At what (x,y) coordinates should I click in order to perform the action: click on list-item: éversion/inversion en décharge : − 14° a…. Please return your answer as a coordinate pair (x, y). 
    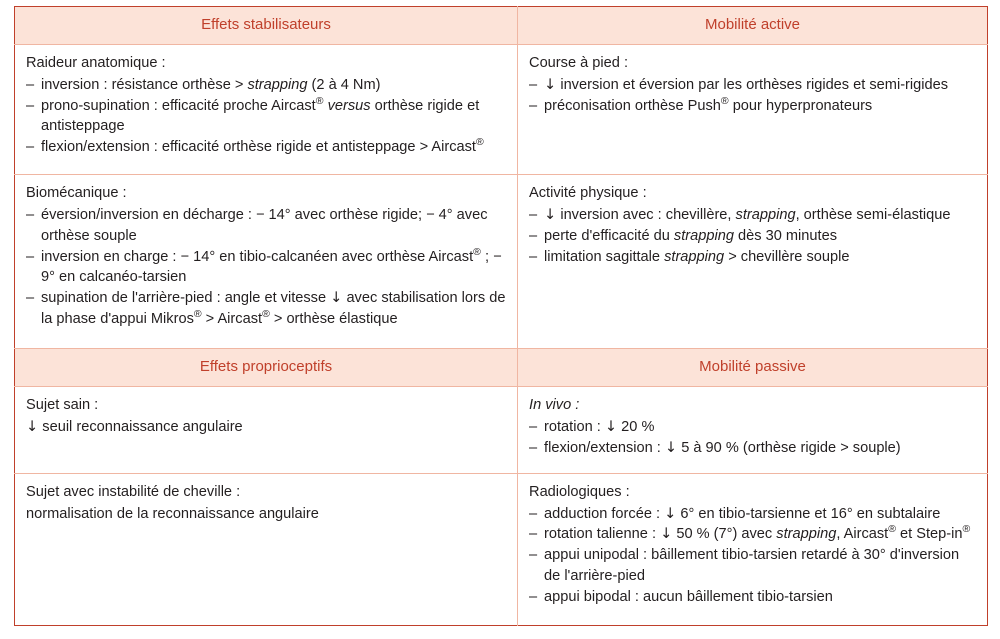
    Looking at the image, I should click on (266, 225).